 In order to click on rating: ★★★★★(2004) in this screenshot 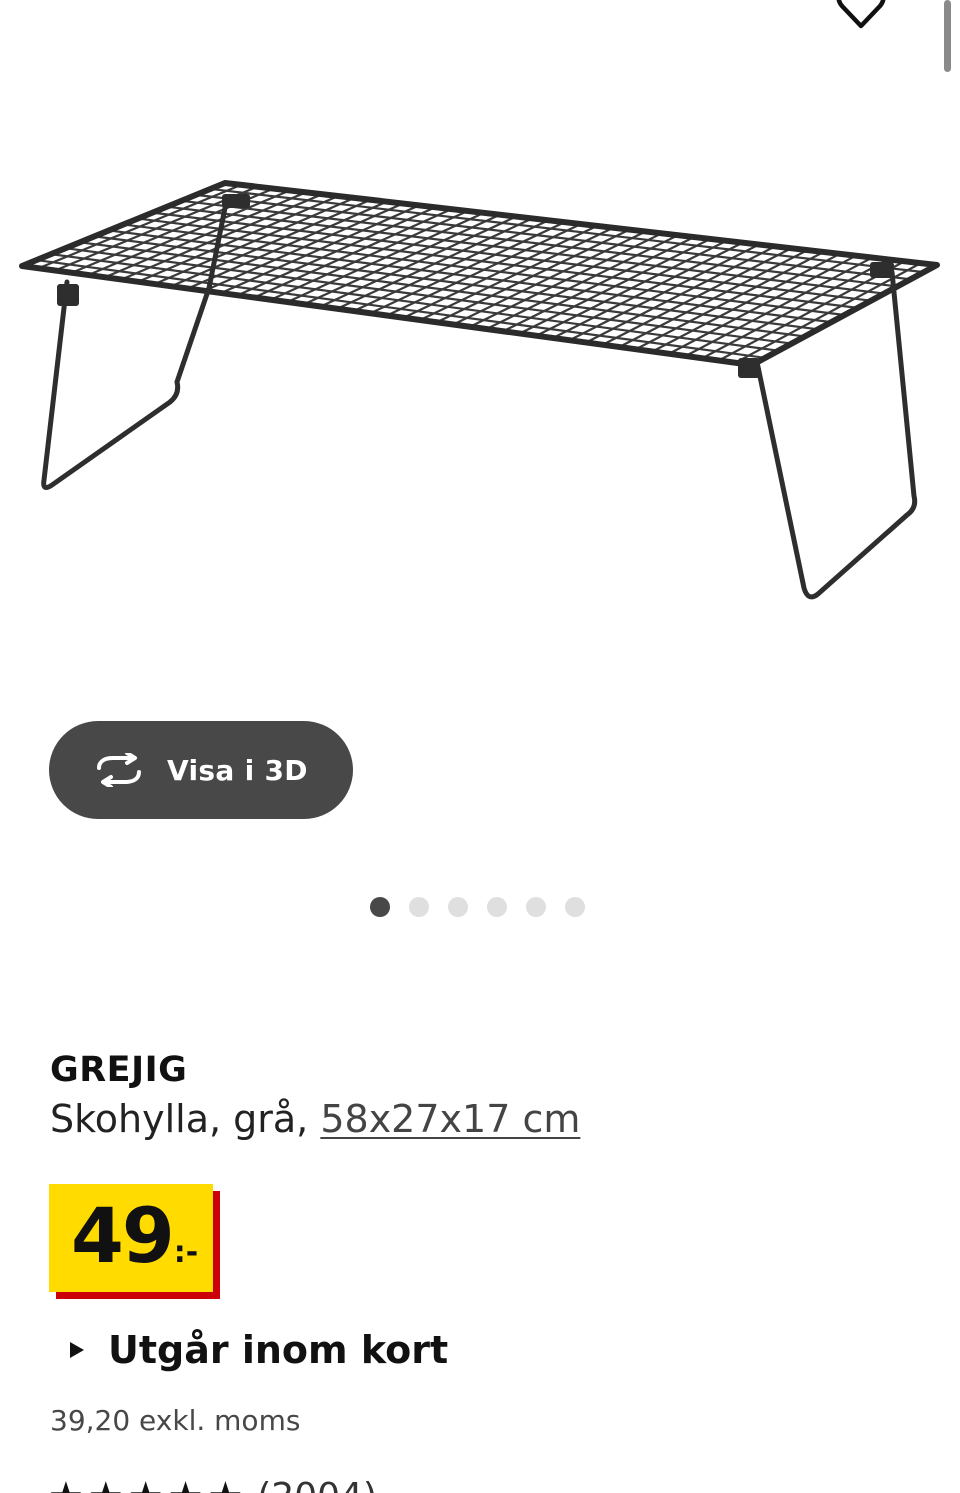, I will do `click(212, 1484)`.